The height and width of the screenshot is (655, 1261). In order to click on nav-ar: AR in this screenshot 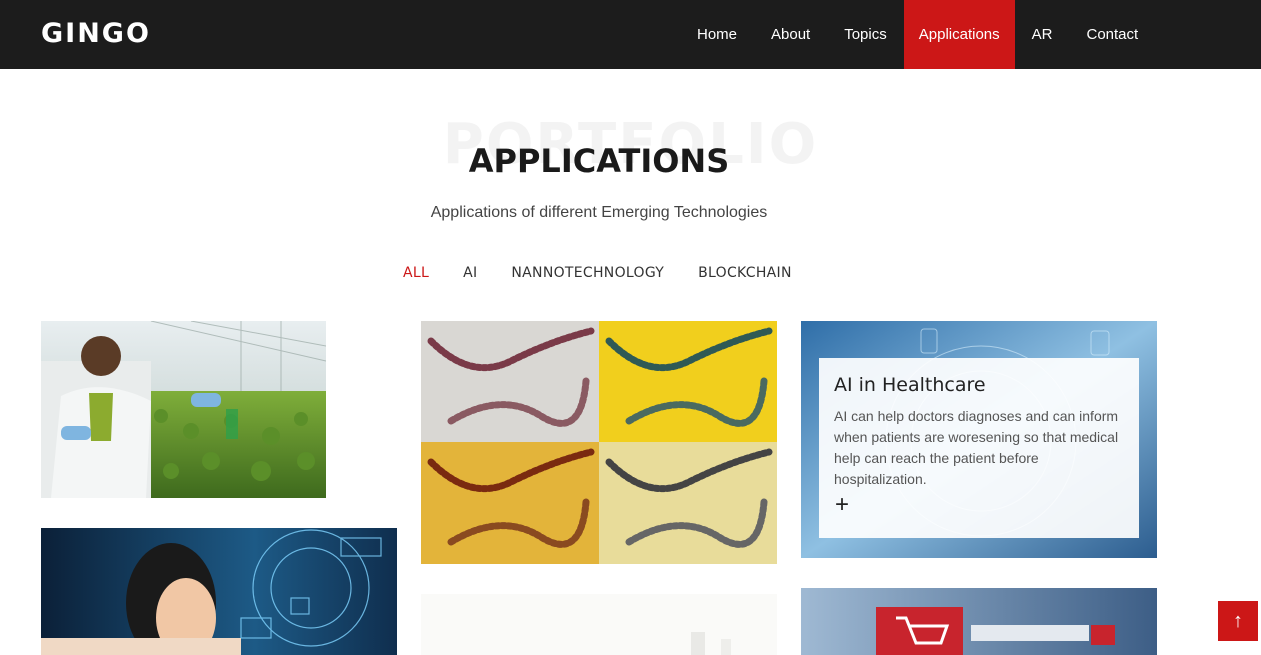, I will do `click(1042, 34)`.